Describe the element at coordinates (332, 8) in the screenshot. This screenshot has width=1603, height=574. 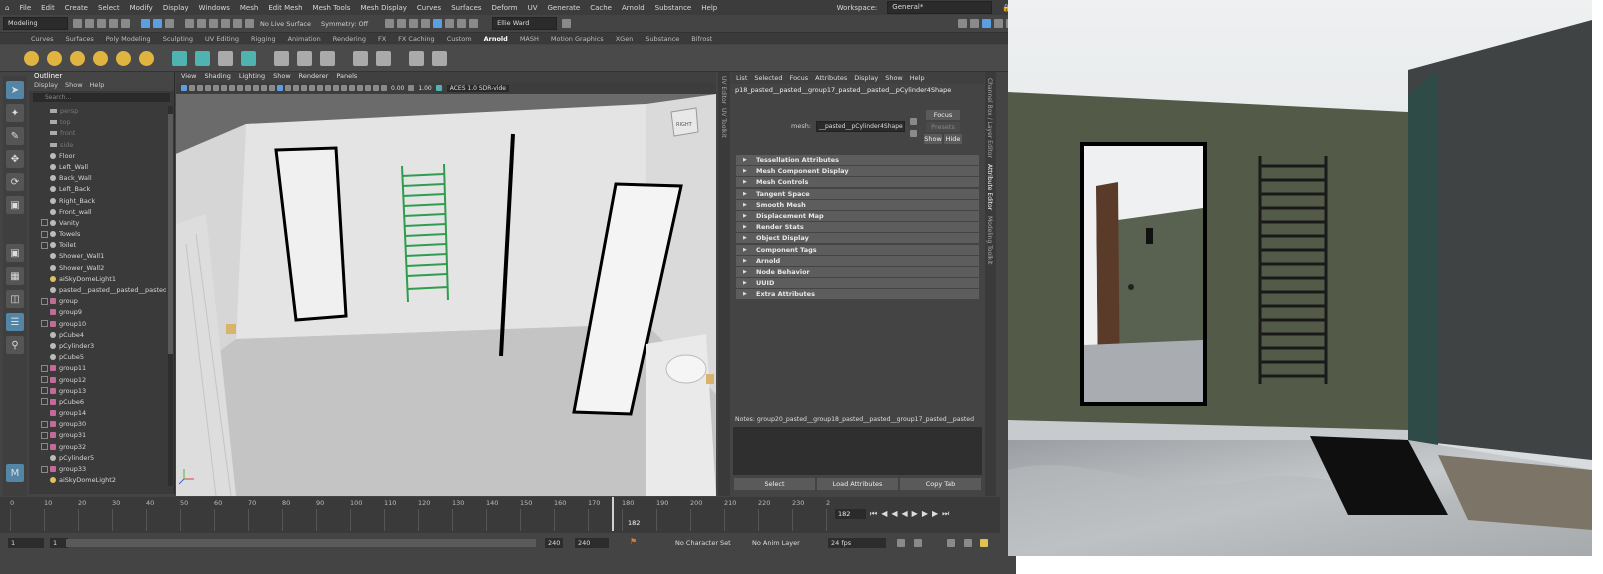
I see `menu-mesh-tools: Mesh Tools` at that location.